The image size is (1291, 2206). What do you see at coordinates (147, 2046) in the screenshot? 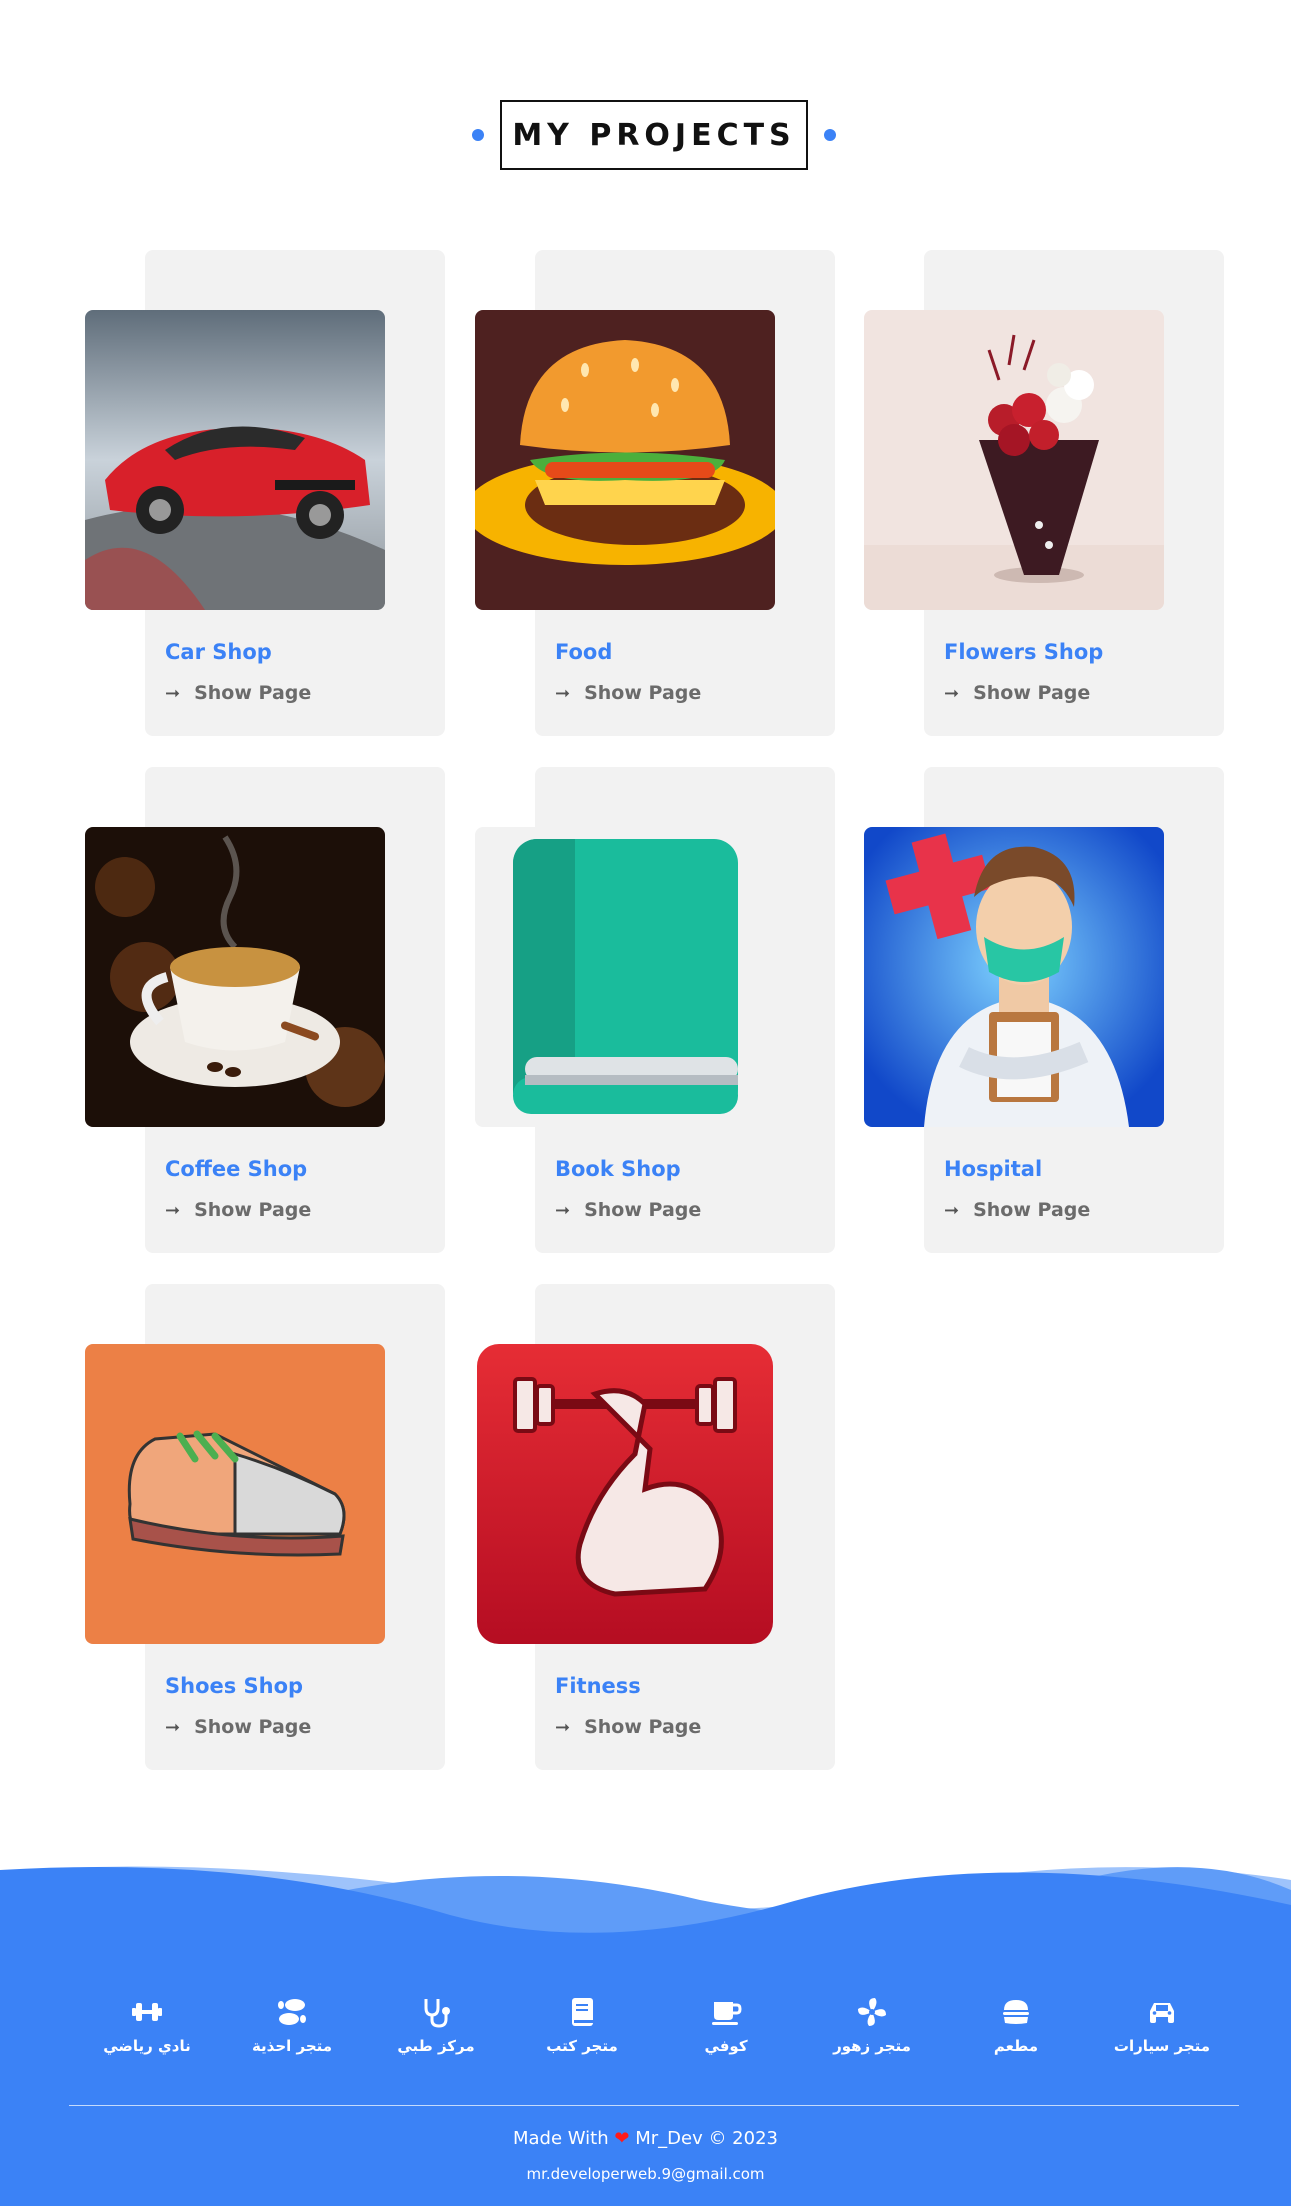
I see `footer-link-label: نادي رياضي` at bounding box center [147, 2046].